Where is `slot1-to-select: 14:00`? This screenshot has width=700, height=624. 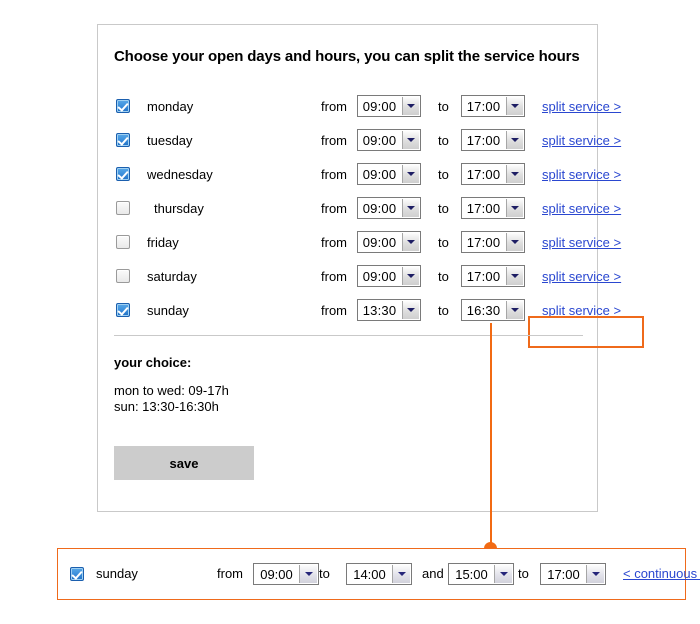
slot1-to-select: 14:00 is located at coordinates (379, 574).